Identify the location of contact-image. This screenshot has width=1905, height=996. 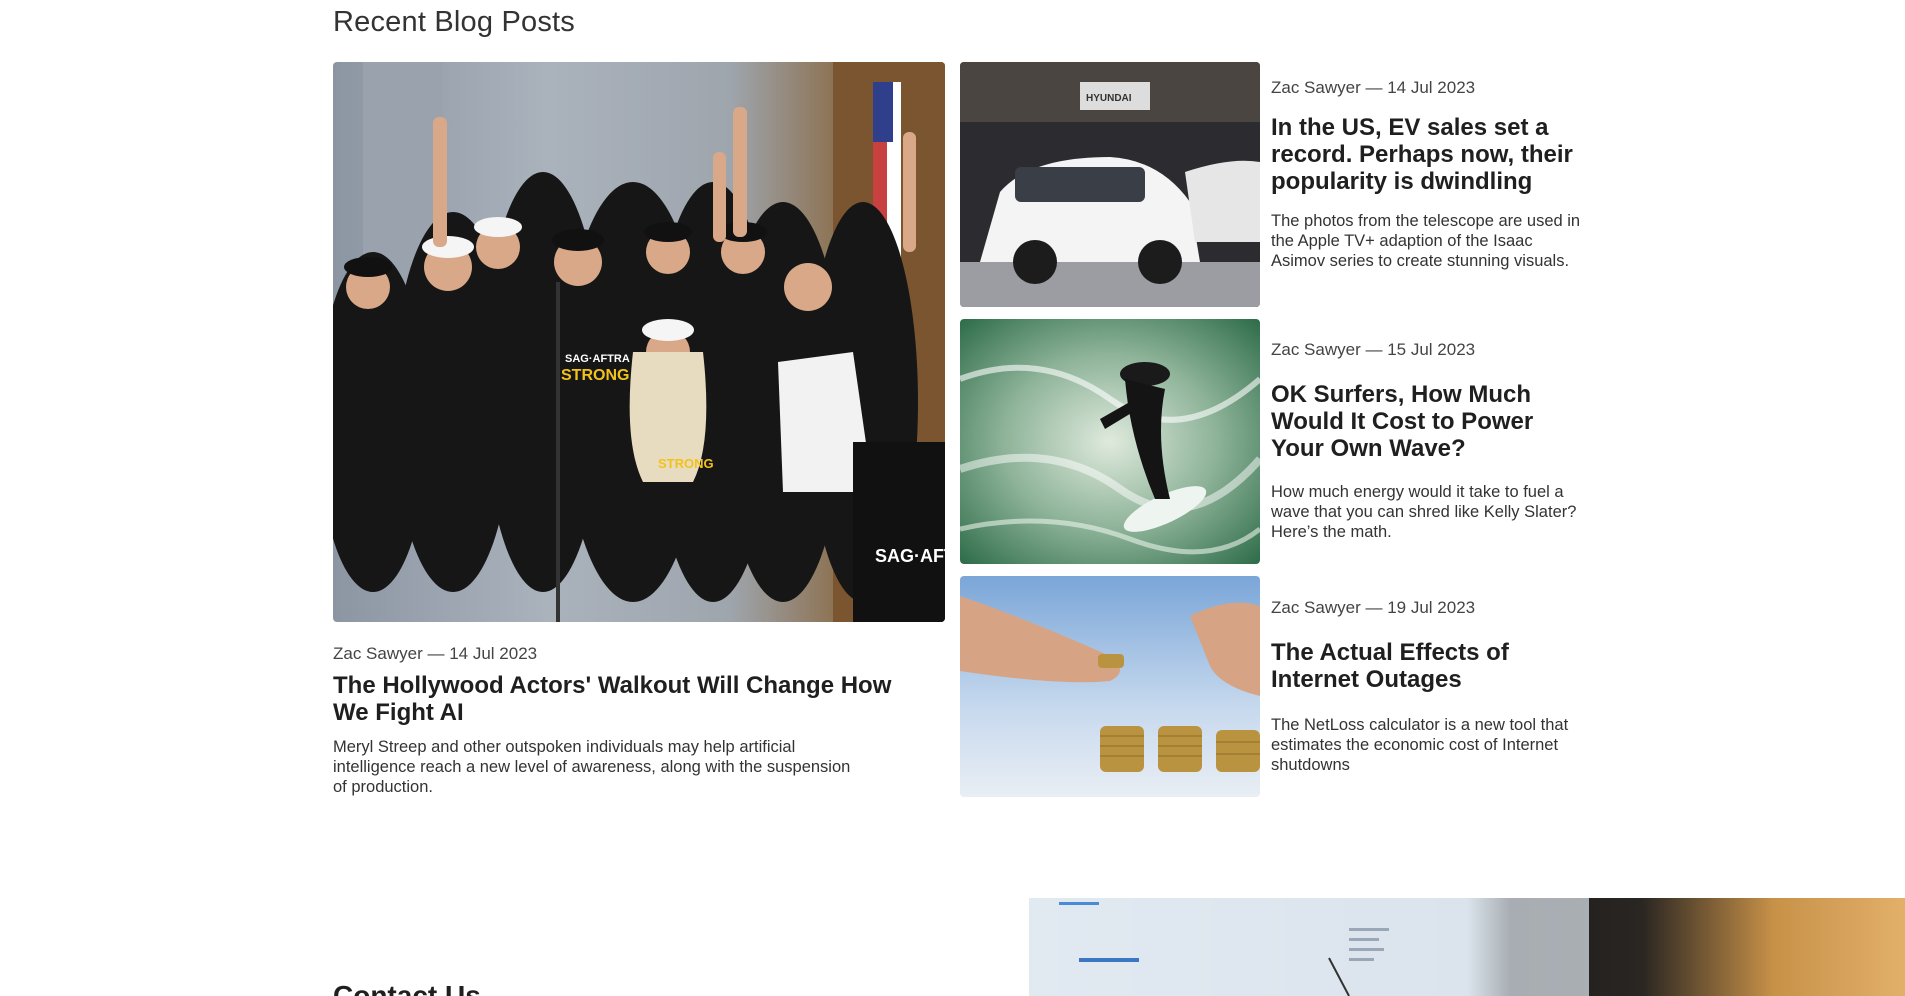
(1467, 947).